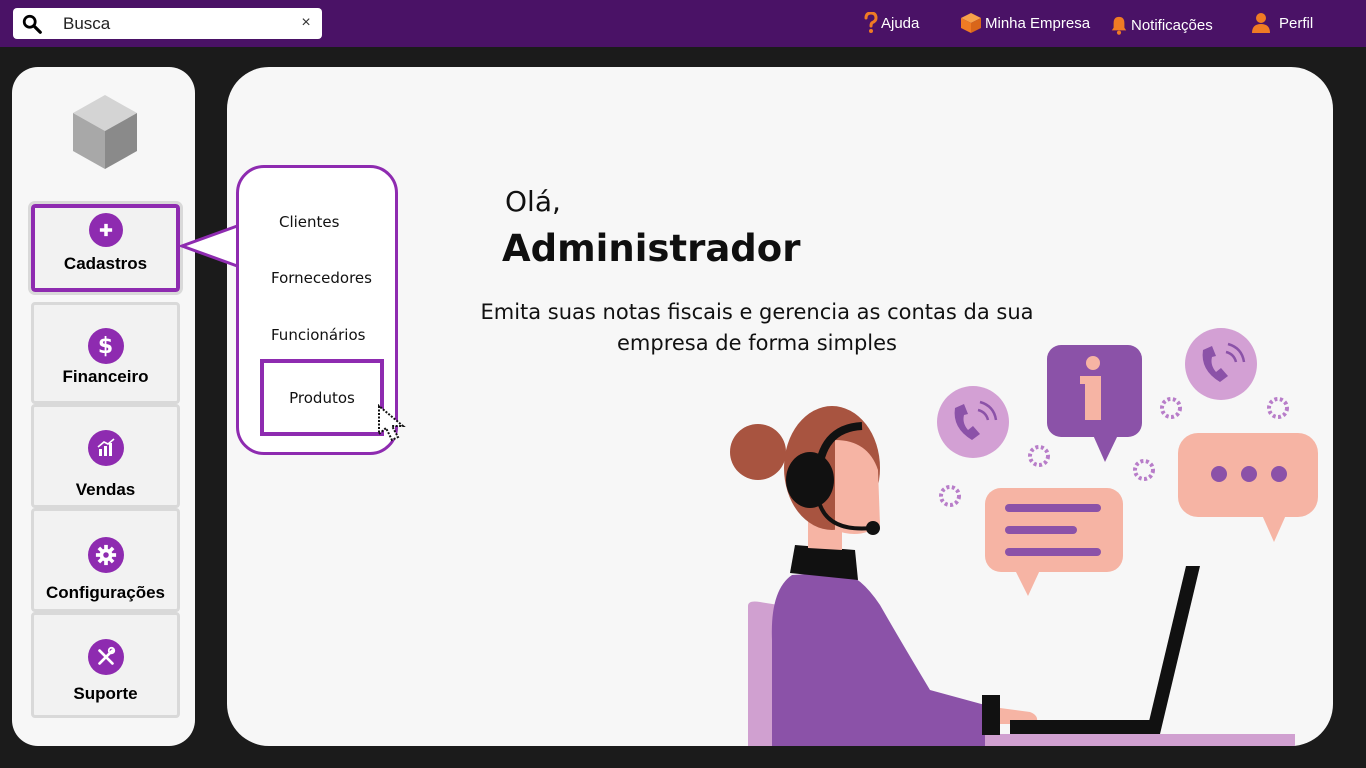  I want to click on sidebar-item-suporte: Suporte, so click(105, 665).